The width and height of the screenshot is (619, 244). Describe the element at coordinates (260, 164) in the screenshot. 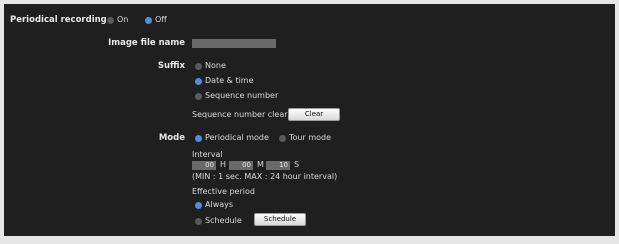

I see `interval-minutes-unit: M` at that location.